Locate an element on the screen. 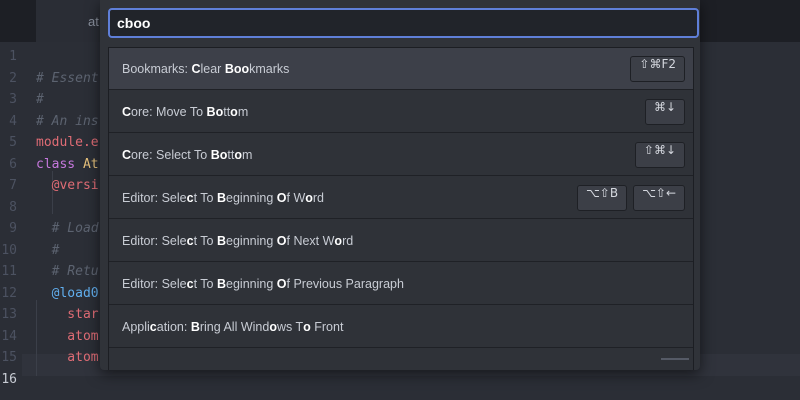  line-number: 8 is located at coordinates (13, 207).